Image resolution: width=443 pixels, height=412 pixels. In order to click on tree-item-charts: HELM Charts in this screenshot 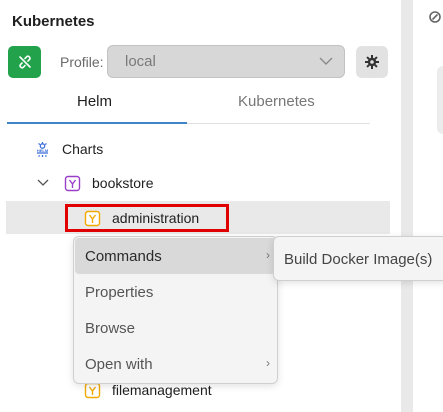, I will do `click(68, 149)`.